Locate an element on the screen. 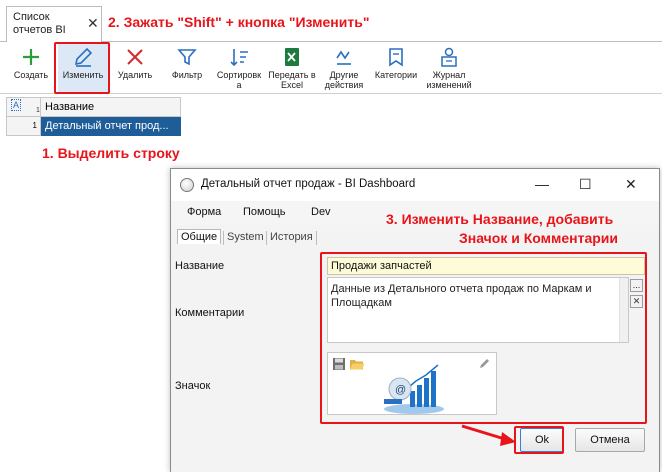 Image resolution: width=662 pixels, height=472 pixels. filter-button: Фильтр is located at coordinates (187, 68).